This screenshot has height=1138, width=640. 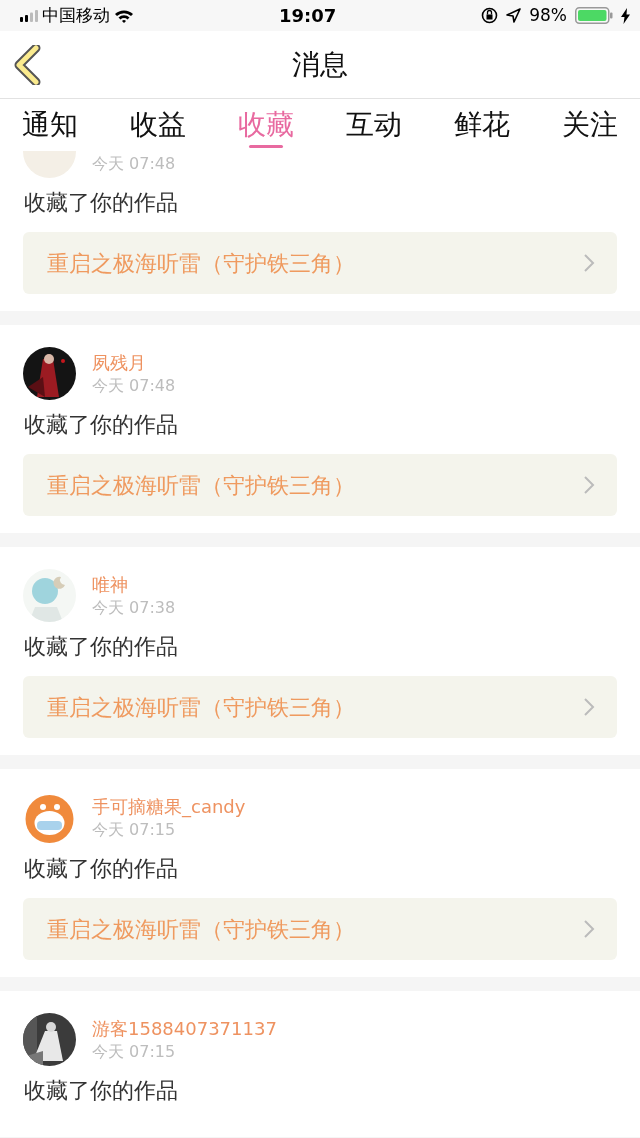 What do you see at coordinates (50, 125) in the screenshot?
I see `tab: 通知` at bounding box center [50, 125].